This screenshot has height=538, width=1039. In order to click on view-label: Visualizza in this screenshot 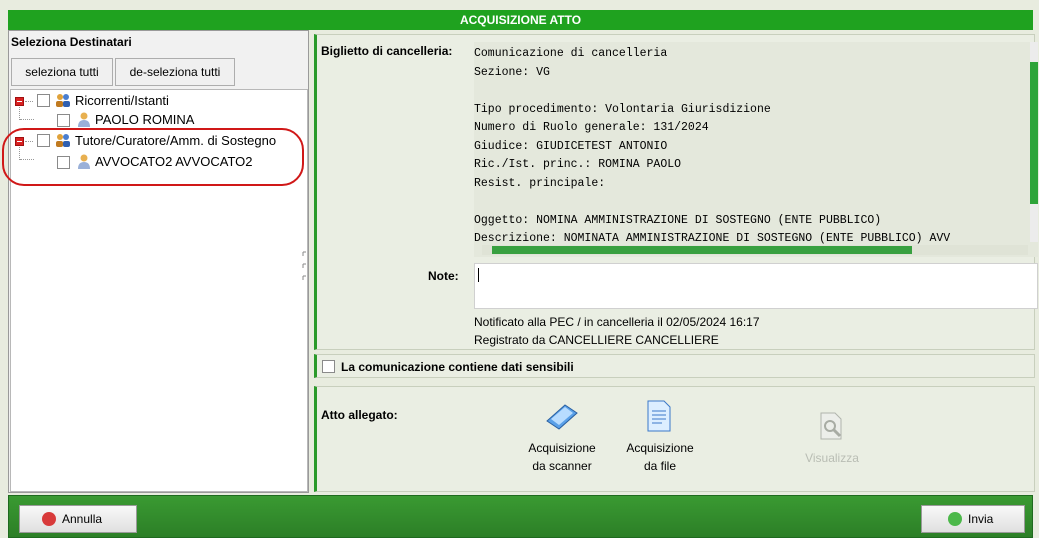, I will do `click(832, 458)`.